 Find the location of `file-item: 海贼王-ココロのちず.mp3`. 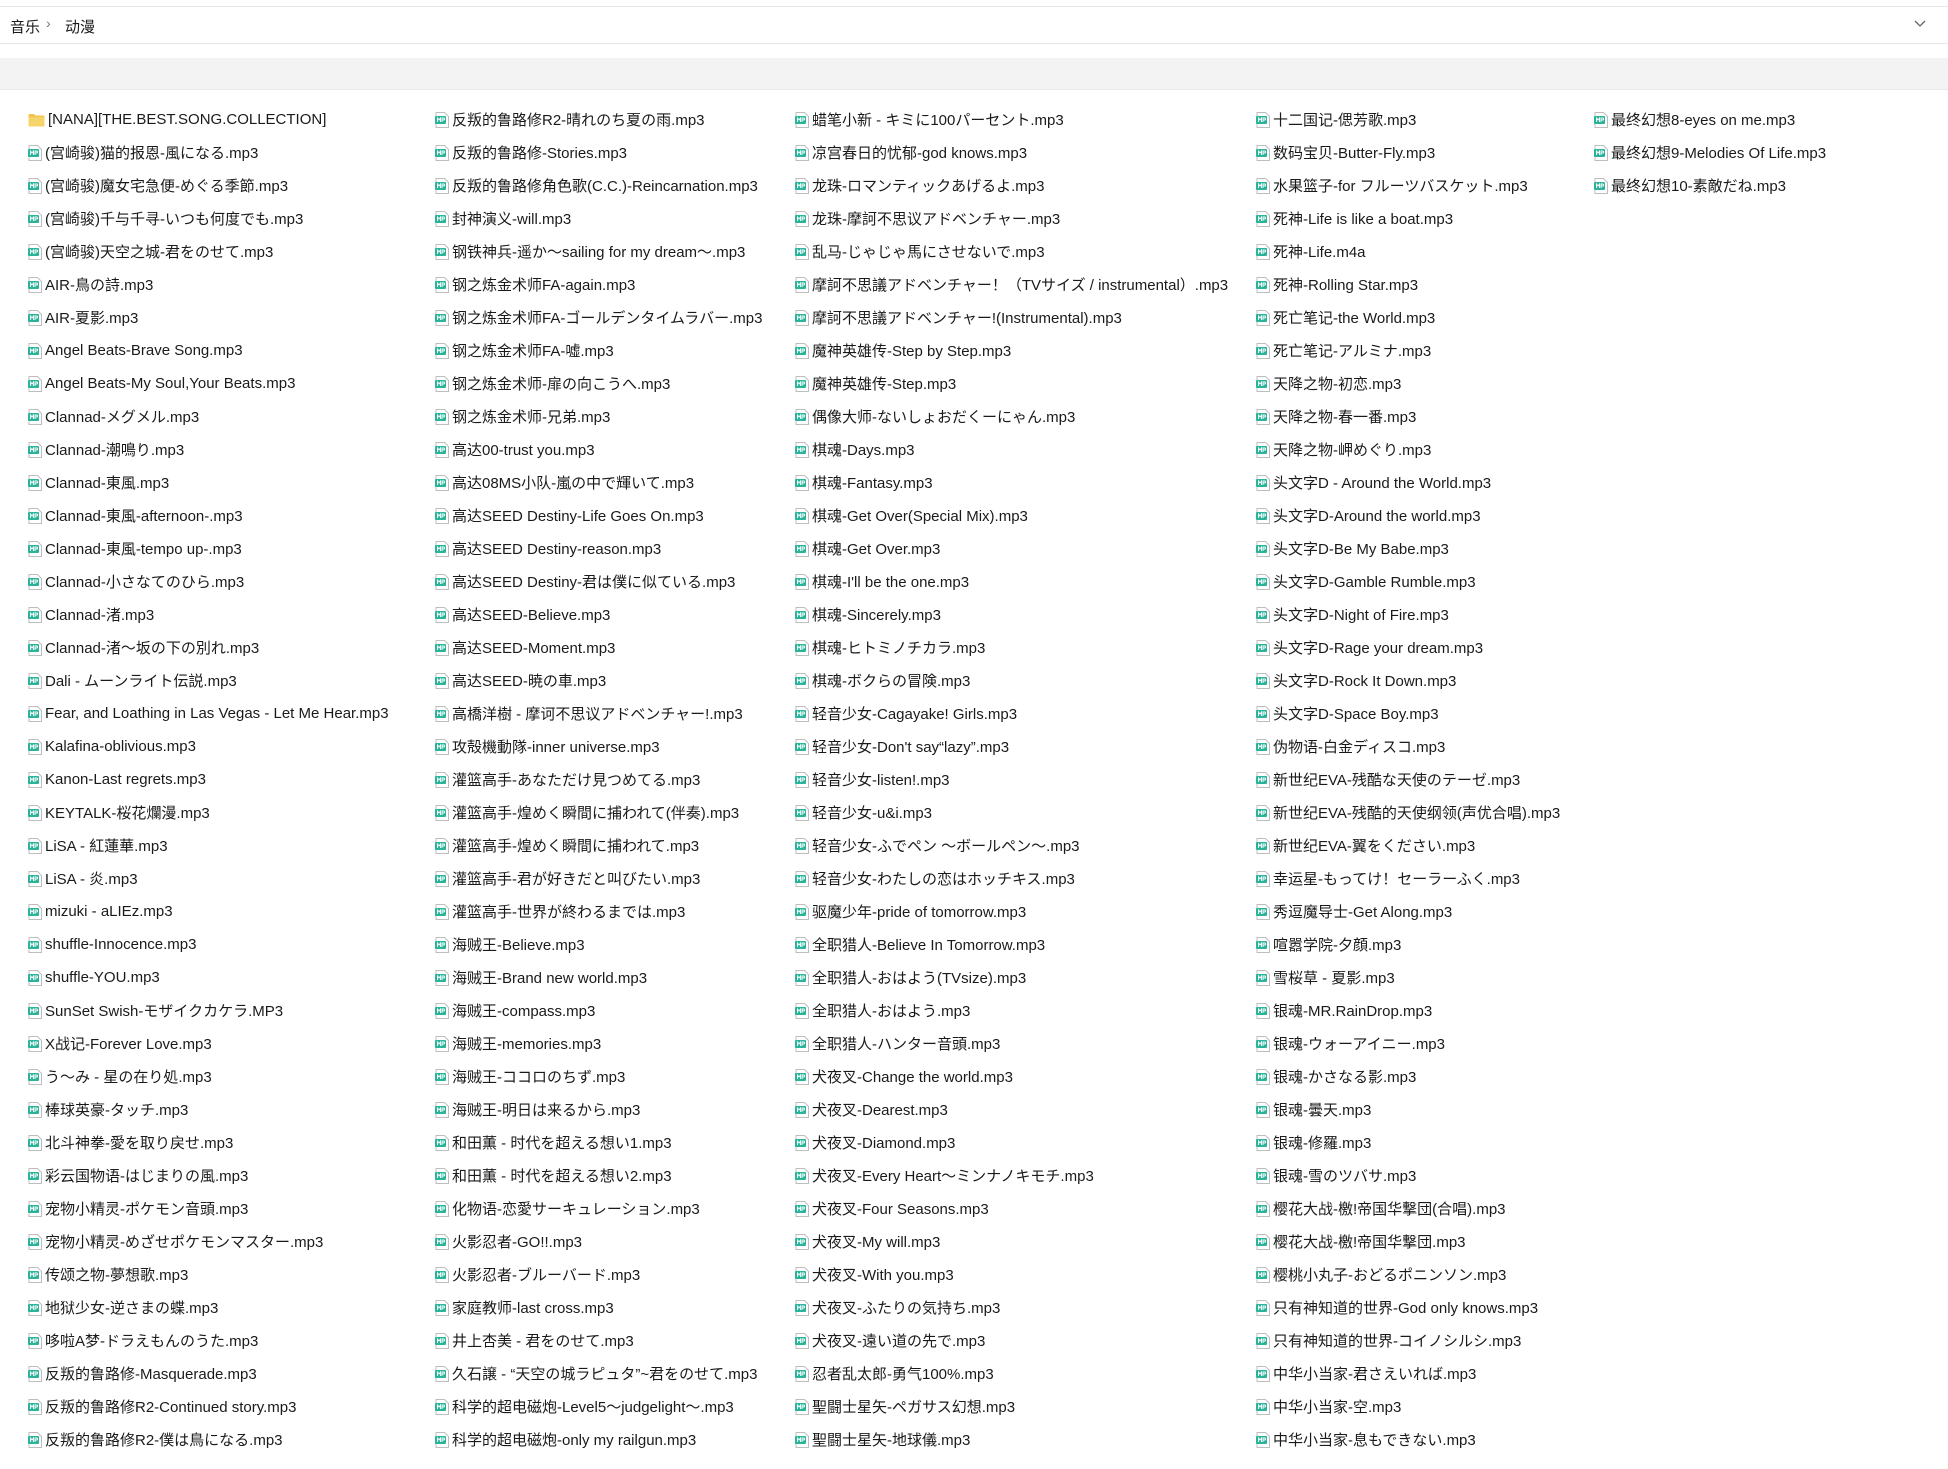

file-item: 海贼王-ココロのちず.mp3 is located at coordinates (598, 1076).